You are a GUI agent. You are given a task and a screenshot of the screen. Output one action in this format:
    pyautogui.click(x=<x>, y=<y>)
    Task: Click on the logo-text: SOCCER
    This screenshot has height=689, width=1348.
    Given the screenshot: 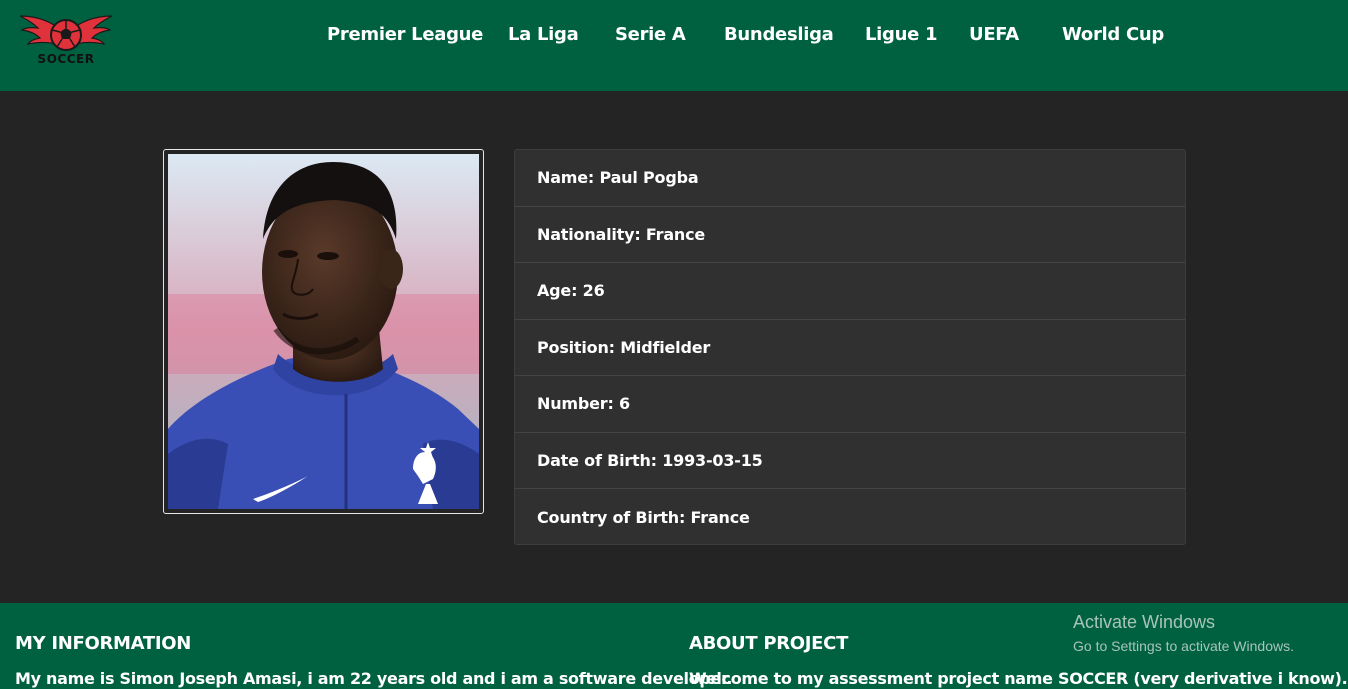 What is the action you would take?
    pyautogui.click(x=66, y=59)
    